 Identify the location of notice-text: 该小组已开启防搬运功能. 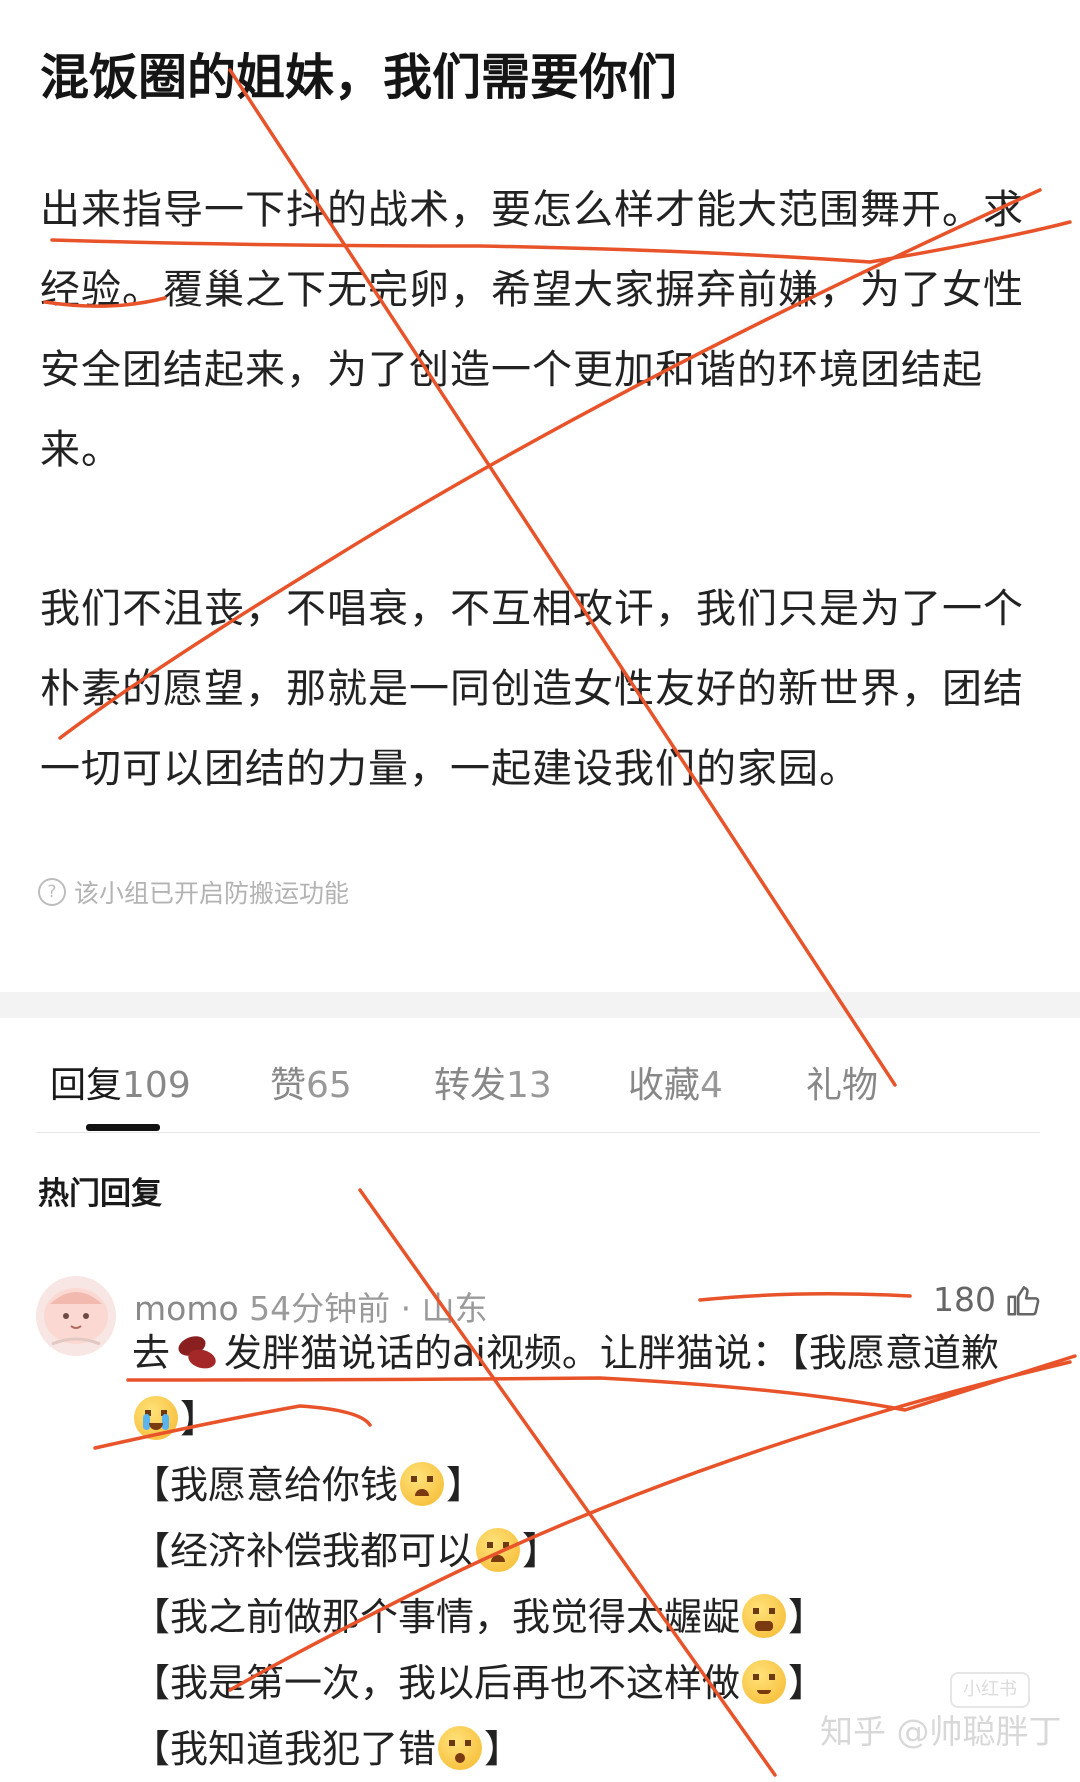
(212, 893).